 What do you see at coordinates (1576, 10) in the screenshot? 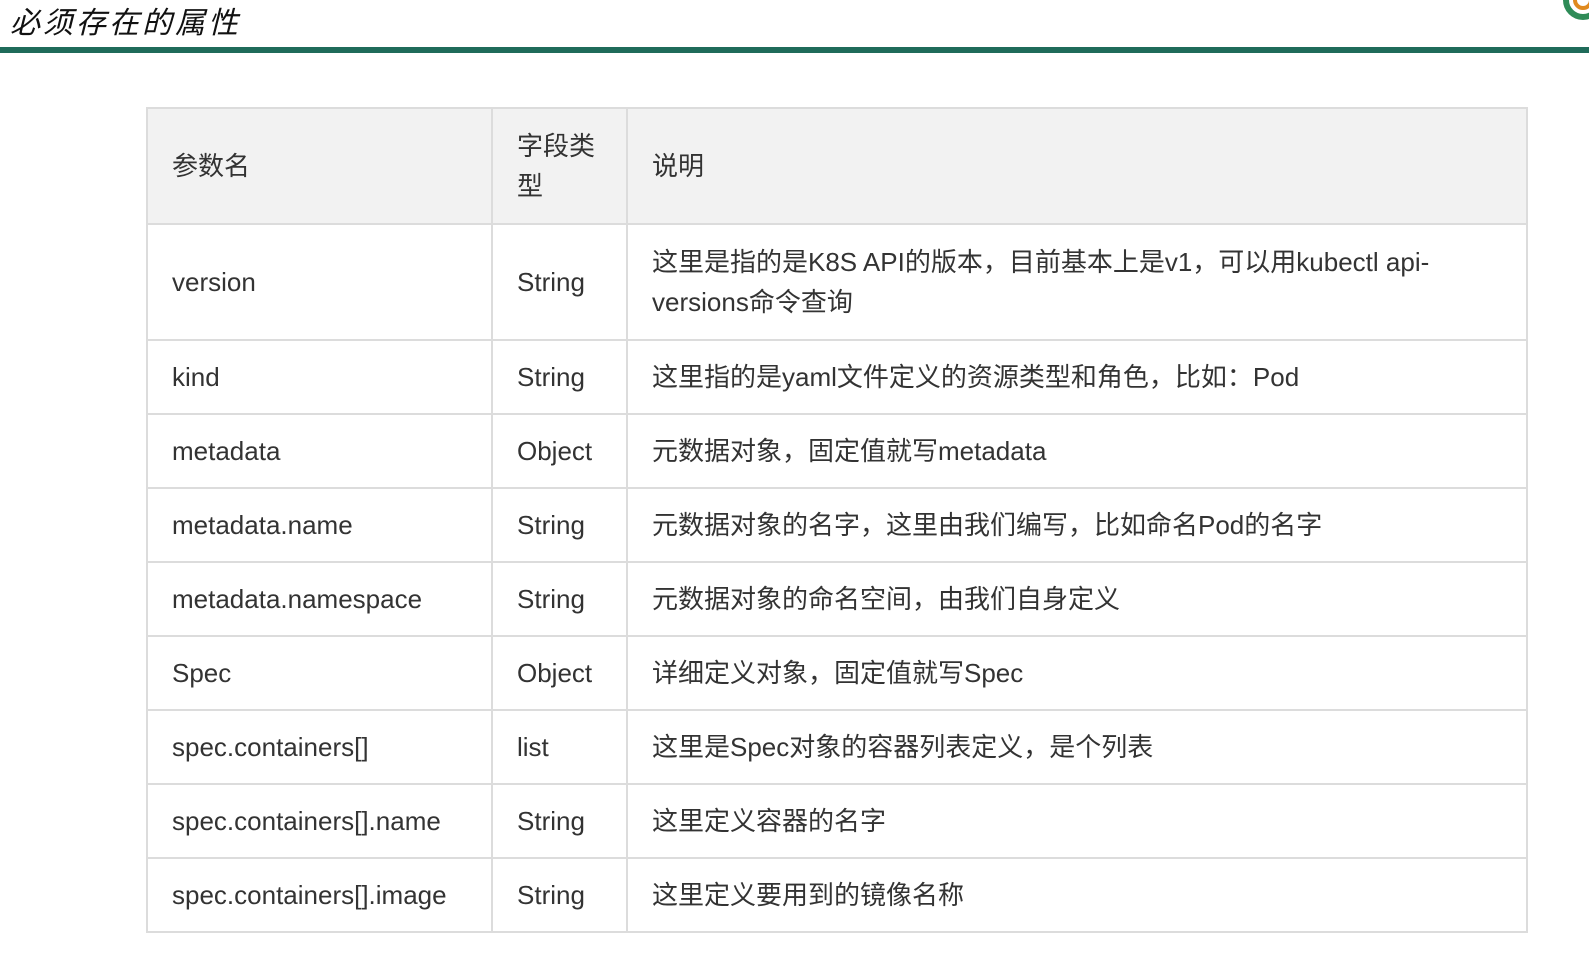
I see `circle-logo-icon` at bounding box center [1576, 10].